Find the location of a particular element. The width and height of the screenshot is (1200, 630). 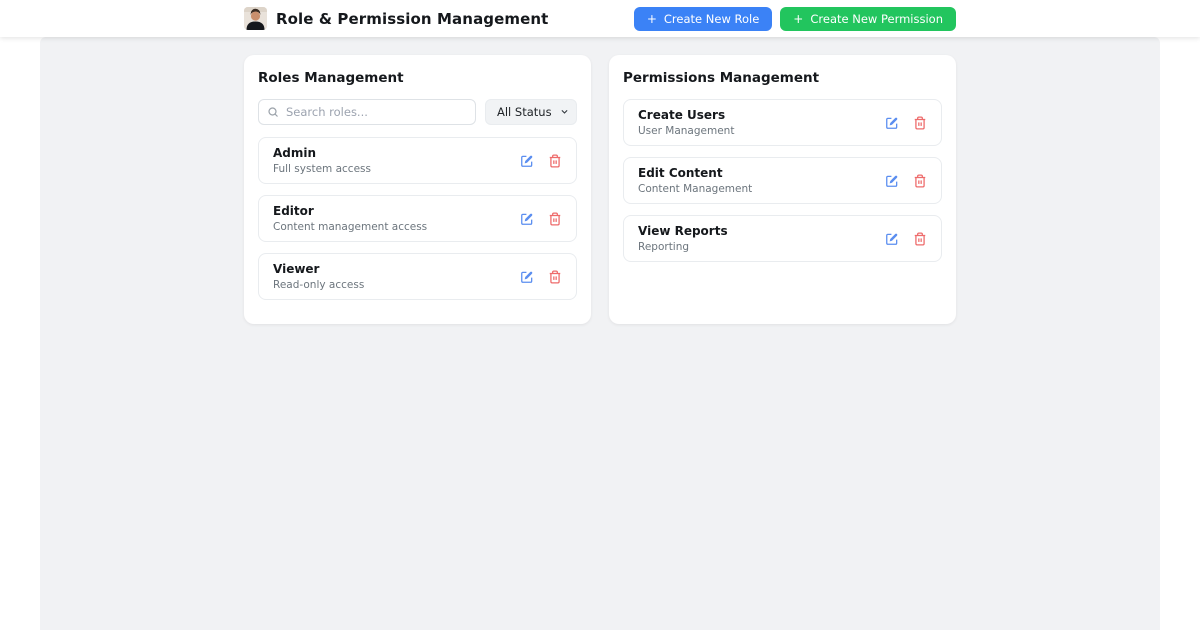

status-filter-select: All Status is located at coordinates (531, 112).